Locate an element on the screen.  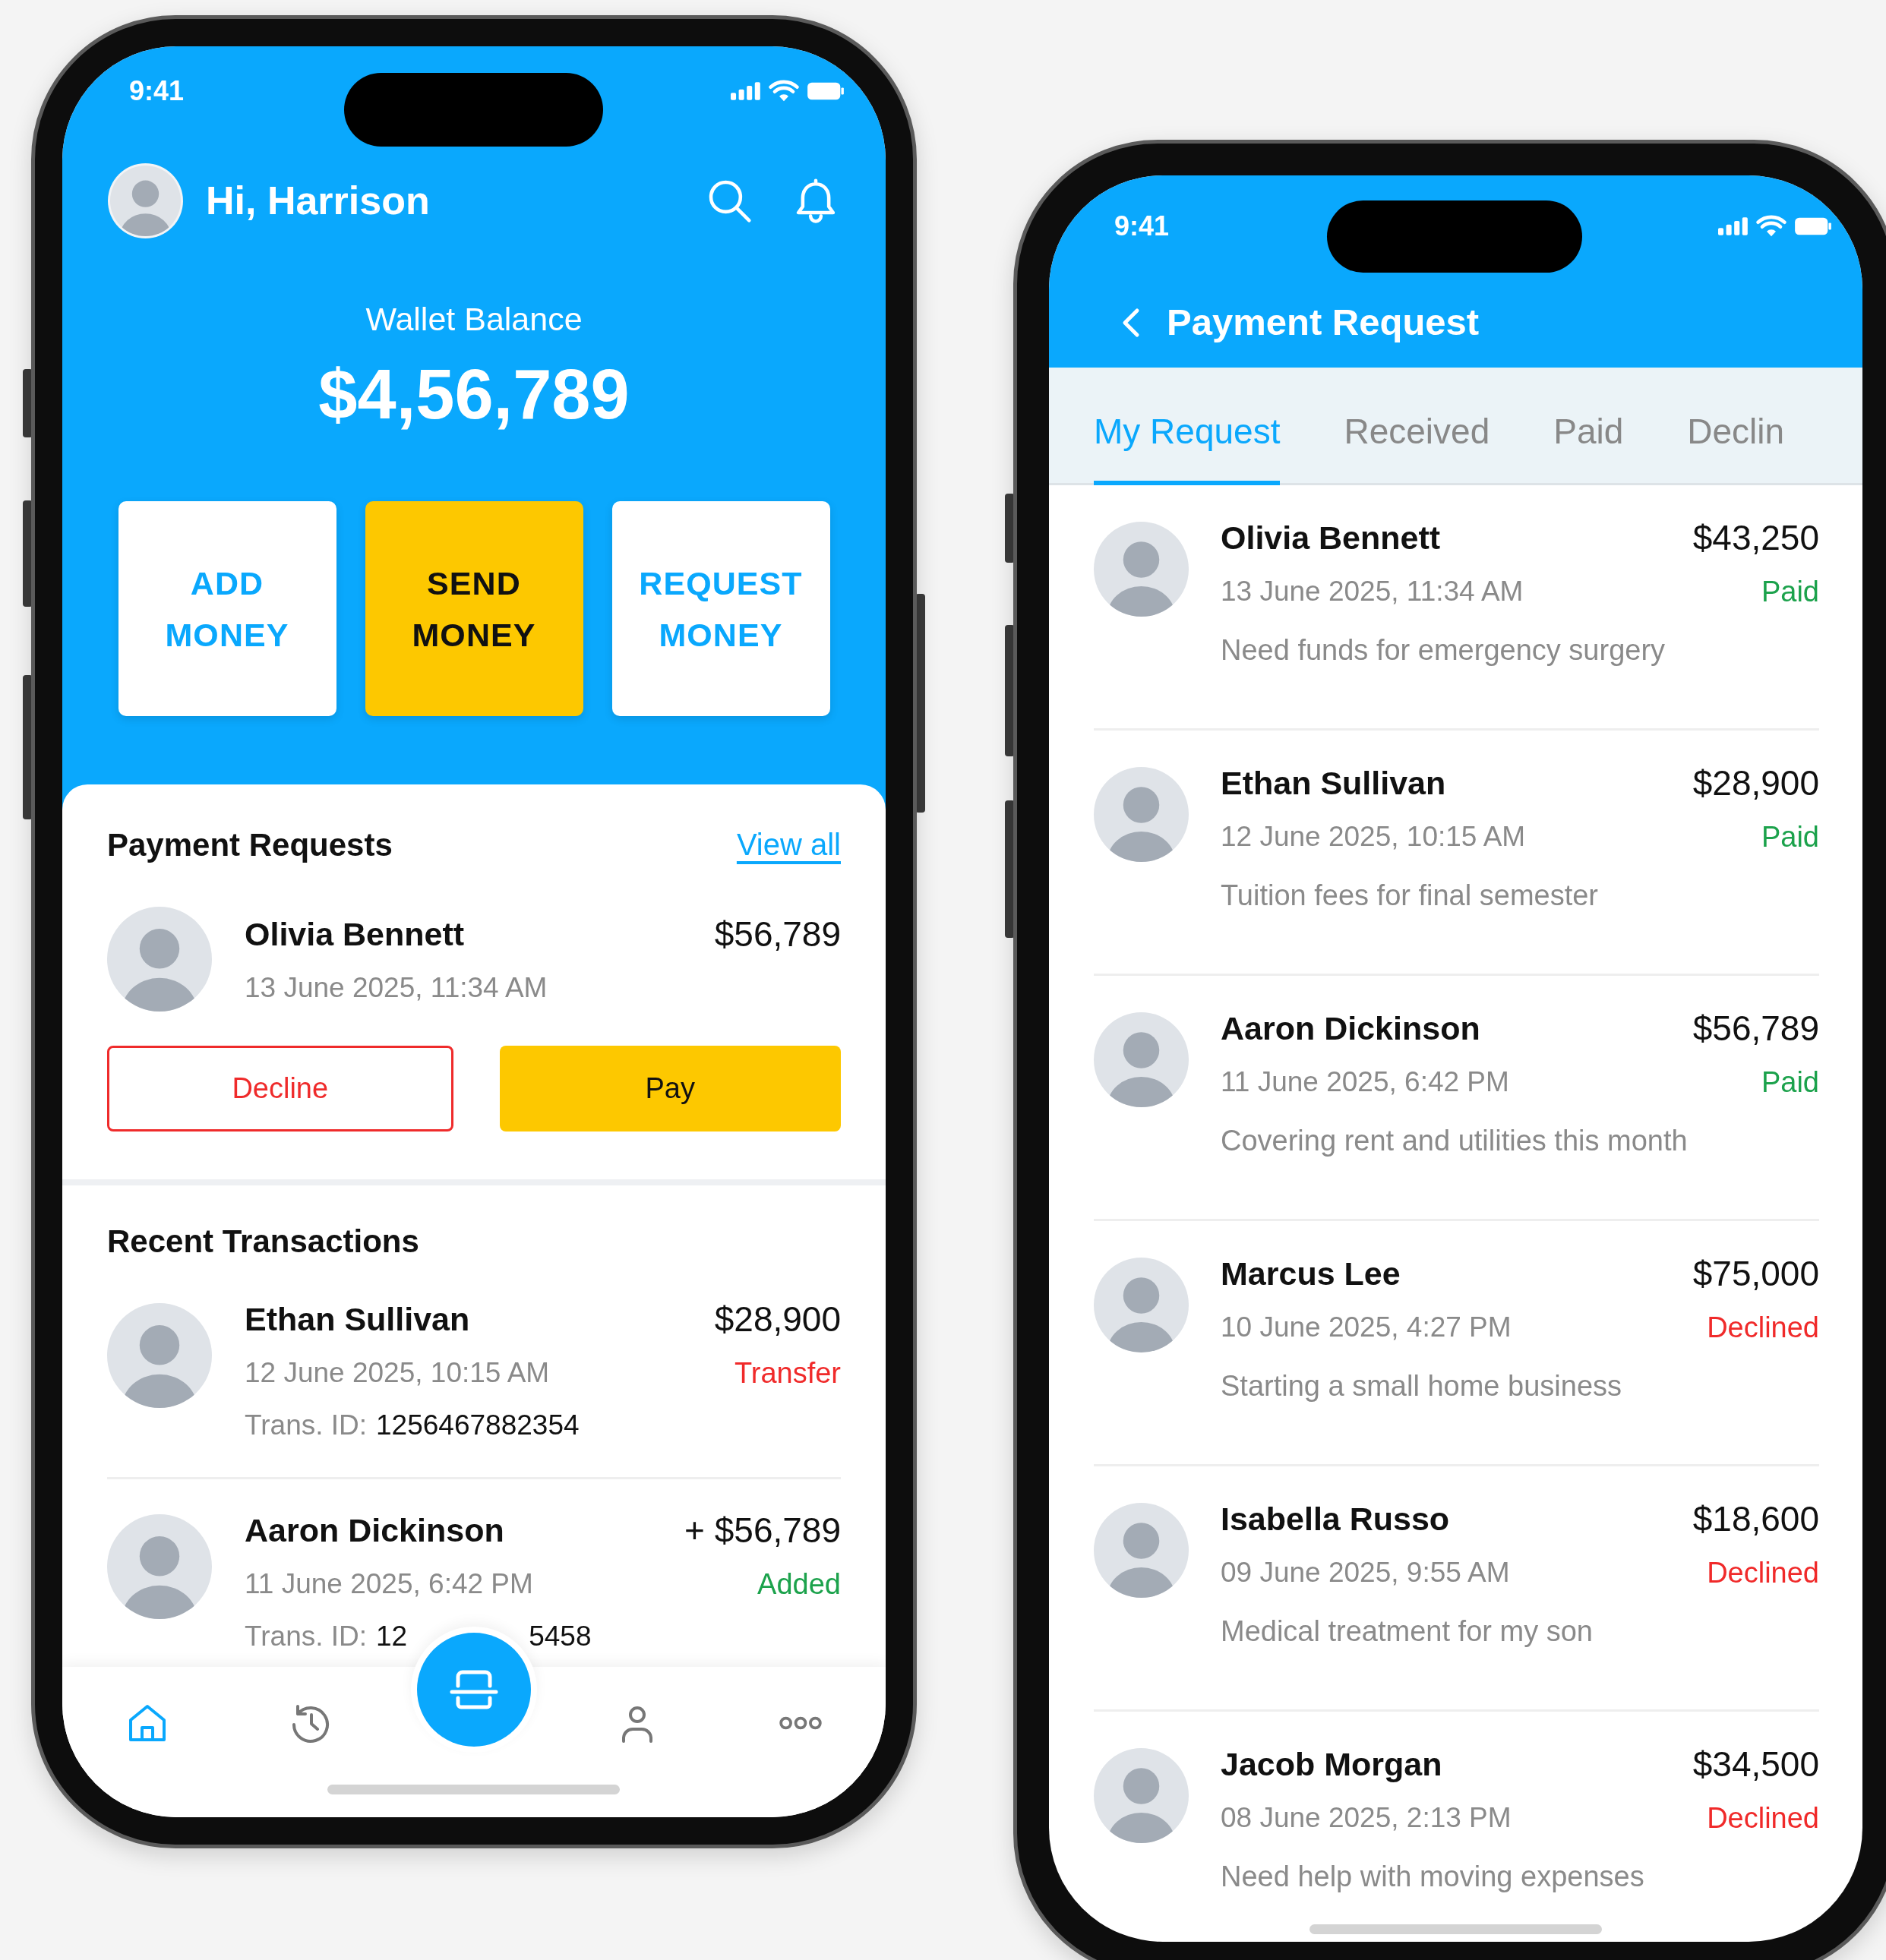
transaction-name: Ethan Sullivan is located at coordinates (357, 1319).